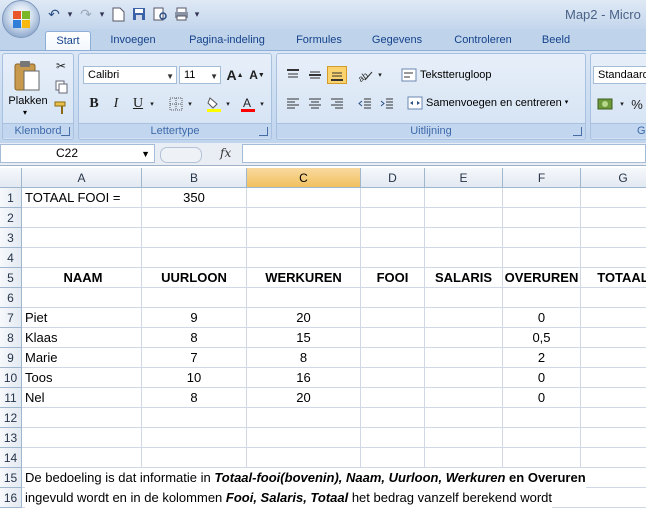  I want to click on row-header-5: 5, so click(11, 278).